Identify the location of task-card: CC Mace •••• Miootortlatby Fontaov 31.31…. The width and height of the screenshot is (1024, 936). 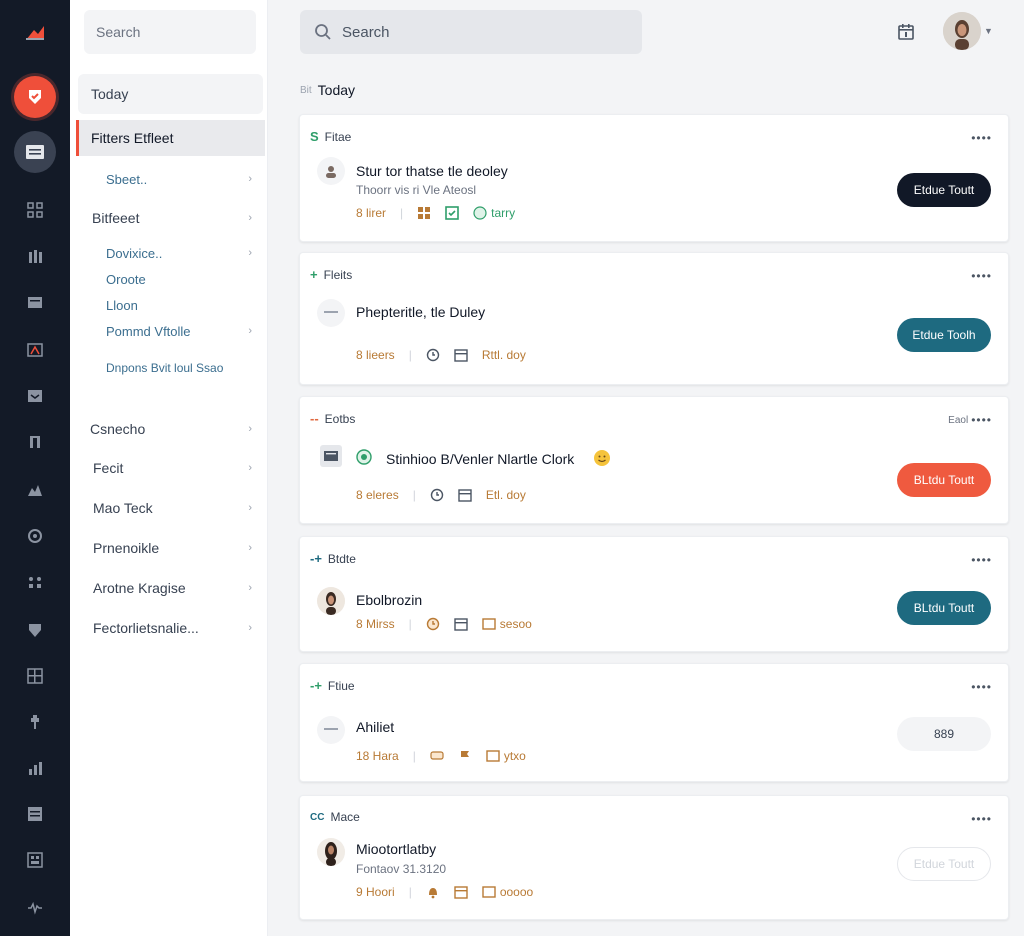
(654, 857).